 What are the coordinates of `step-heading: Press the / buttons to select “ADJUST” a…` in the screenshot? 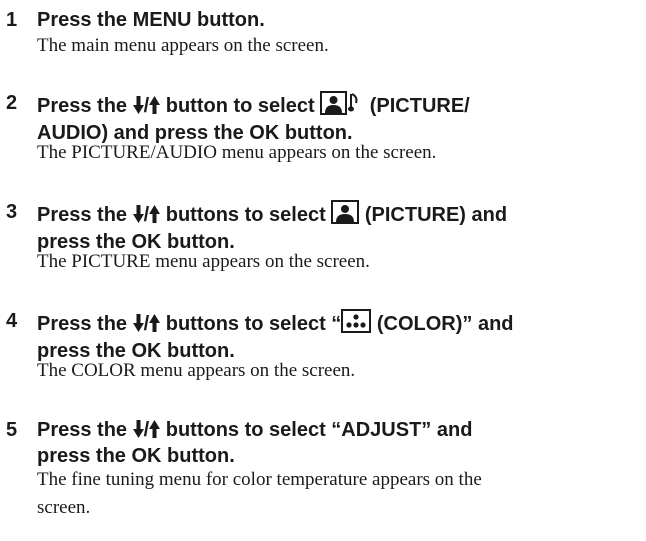 It's located at (337, 443).